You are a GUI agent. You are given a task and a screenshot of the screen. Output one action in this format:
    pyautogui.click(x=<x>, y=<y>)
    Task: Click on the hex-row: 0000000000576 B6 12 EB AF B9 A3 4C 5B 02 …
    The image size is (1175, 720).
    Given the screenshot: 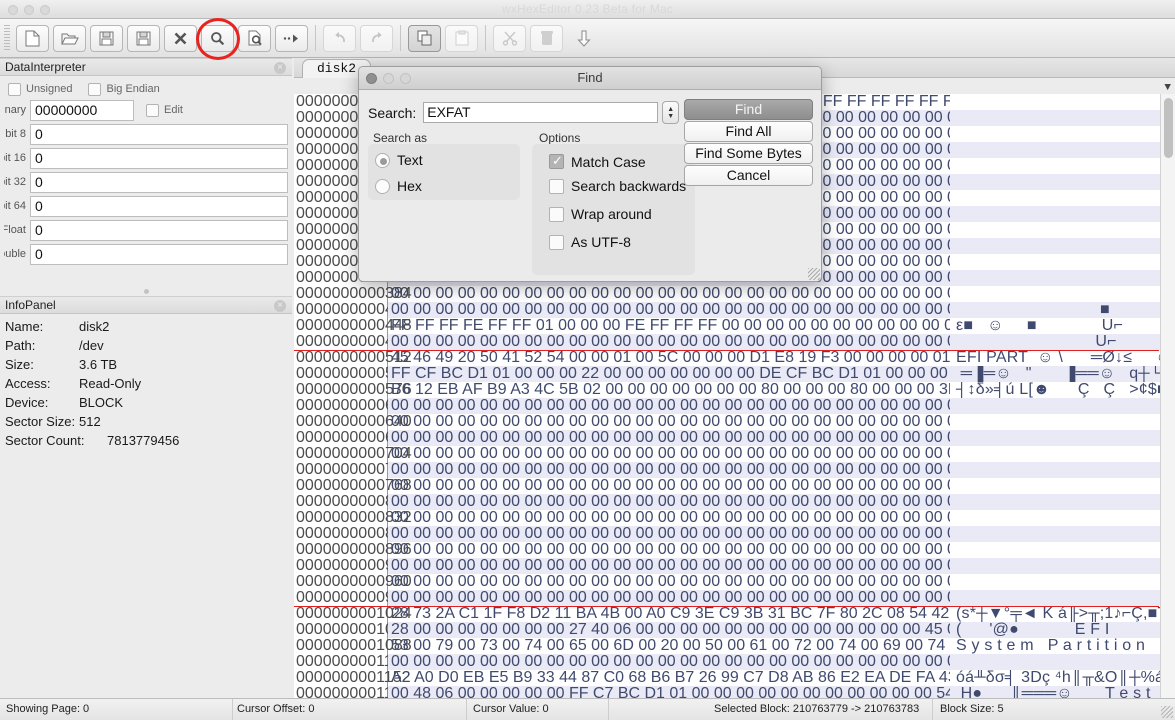 What is the action you would take?
    pyautogui.click(x=734, y=390)
    